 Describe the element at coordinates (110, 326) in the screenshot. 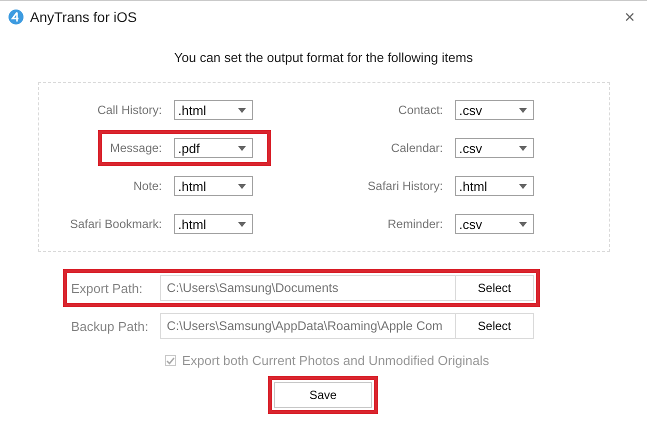

I see `path-label: Backup Path:` at that location.